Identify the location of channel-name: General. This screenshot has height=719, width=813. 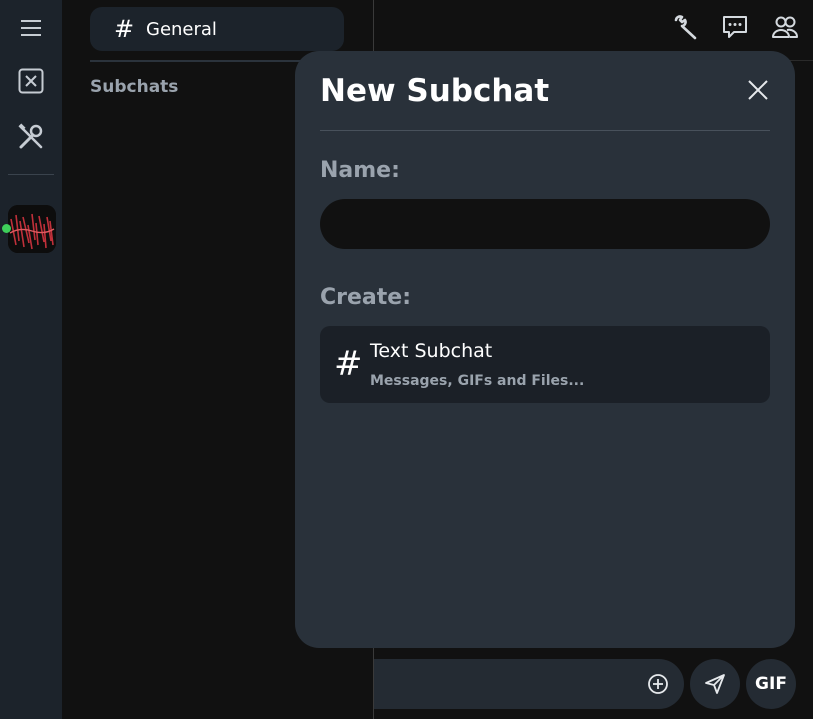
(181, 29).